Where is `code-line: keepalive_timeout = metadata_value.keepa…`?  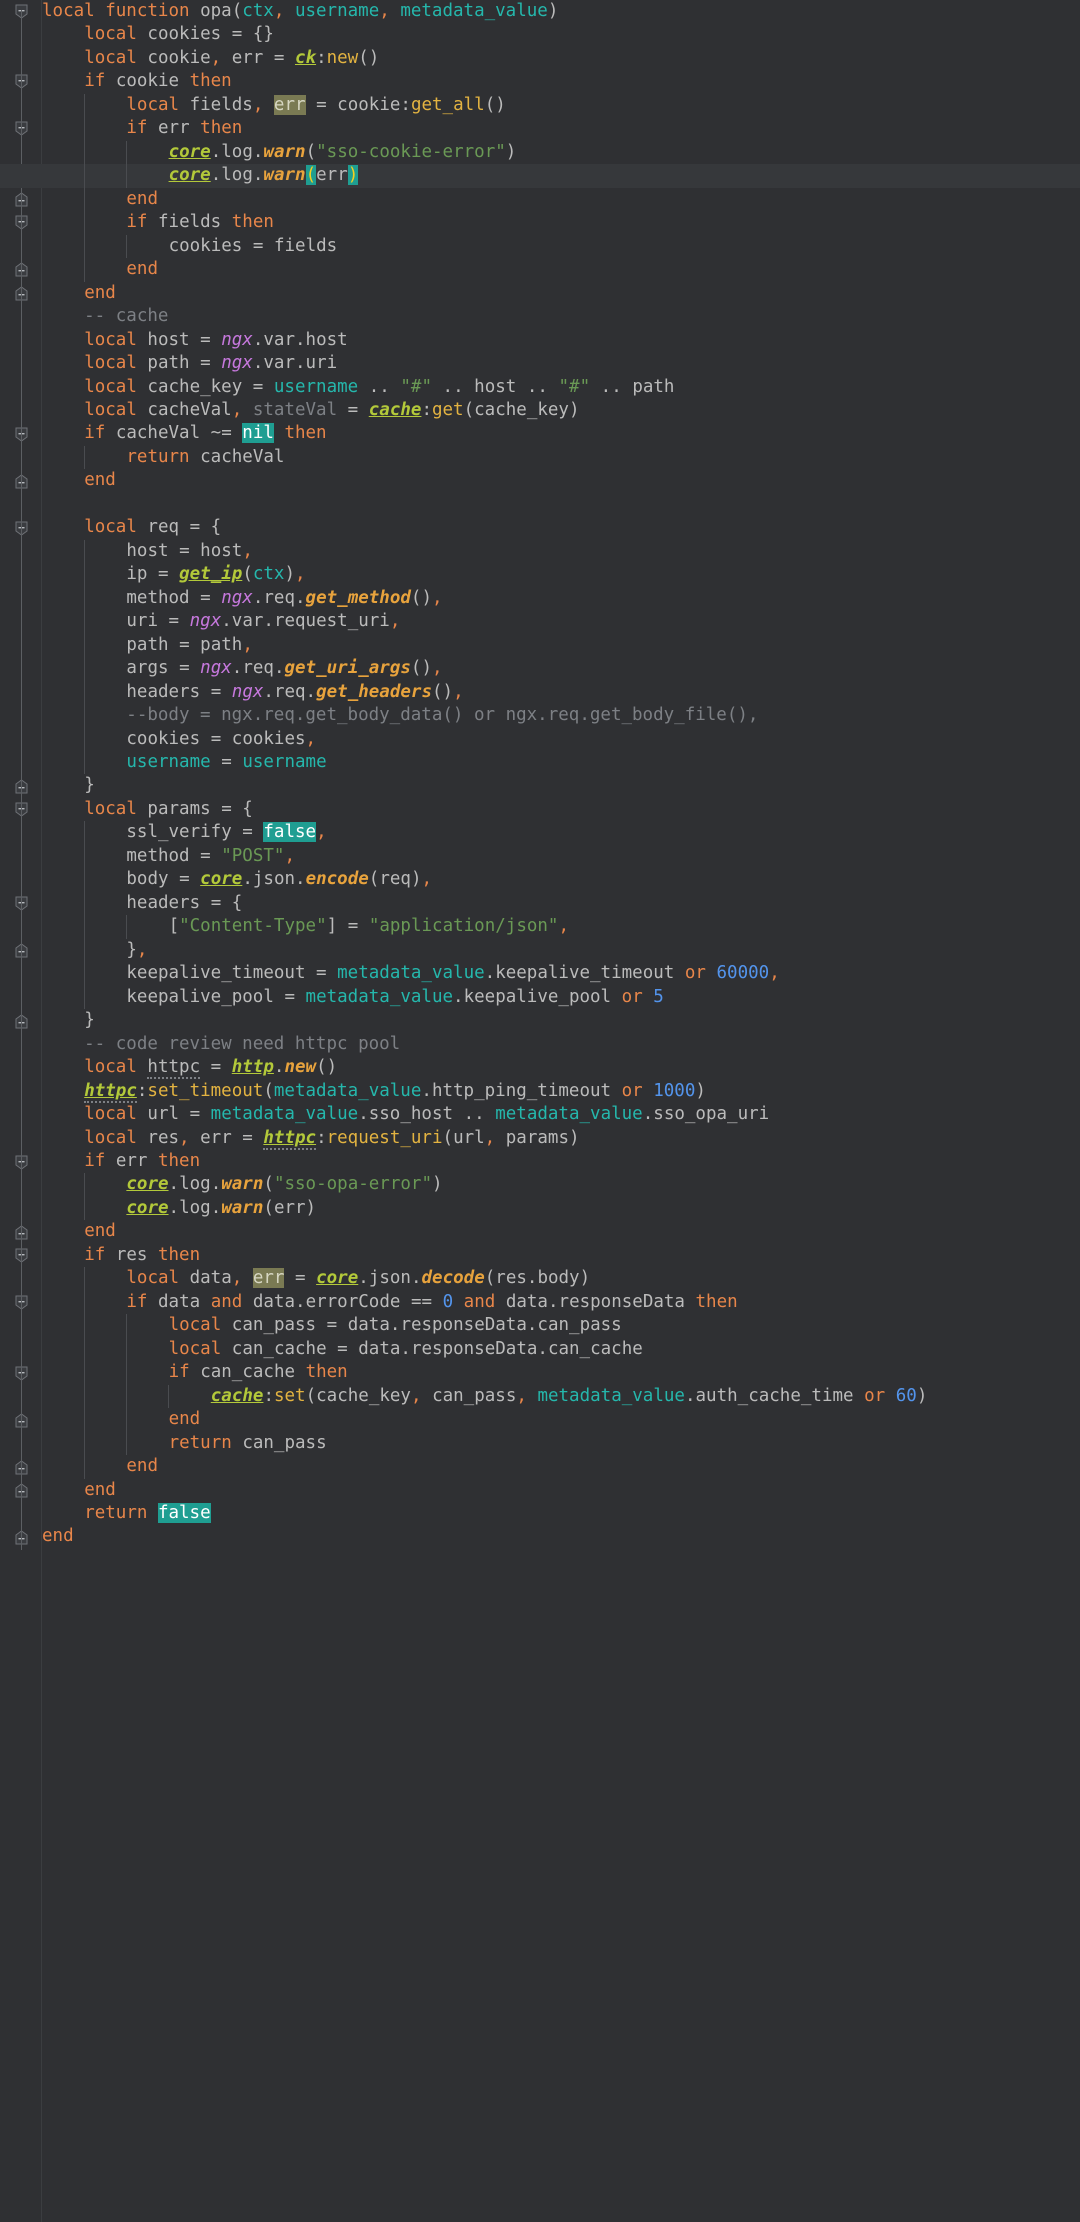
code-line: keepalive_timeout = metadata_value.keepa… is located at coordinates (540, 974).